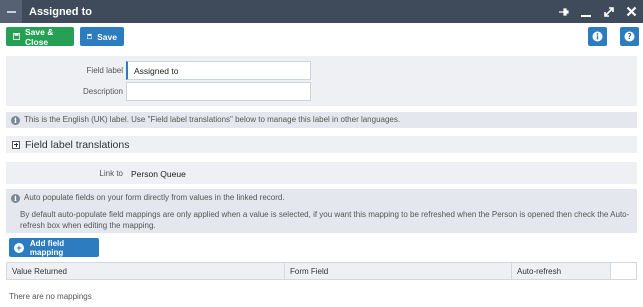 The image size is (643, 307). I want to click on column-actions, so click(623, 271).